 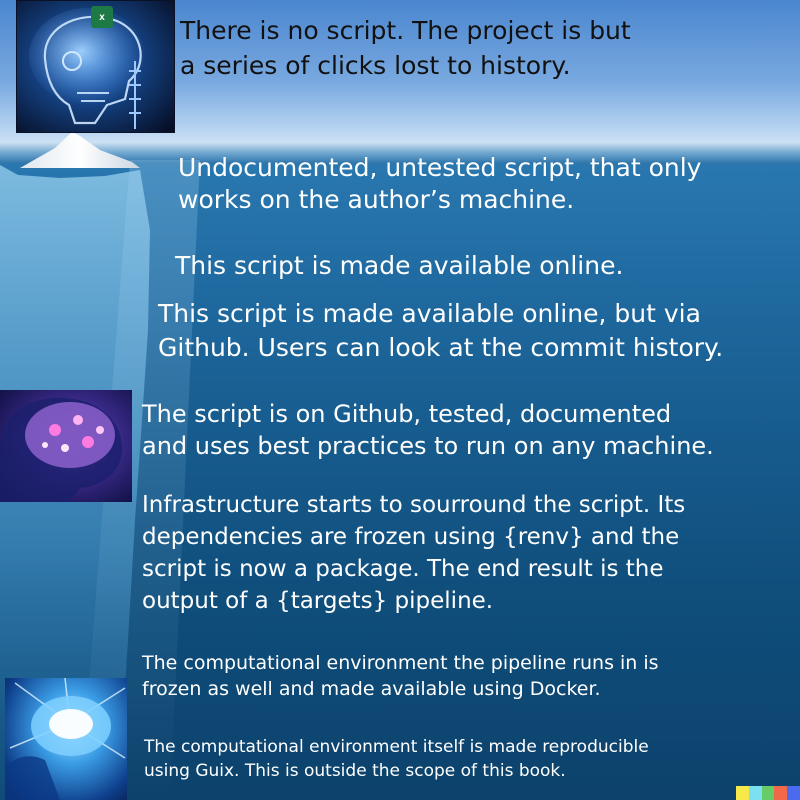 I want to click on glowing-brain-image, so click(x=66, y=446).